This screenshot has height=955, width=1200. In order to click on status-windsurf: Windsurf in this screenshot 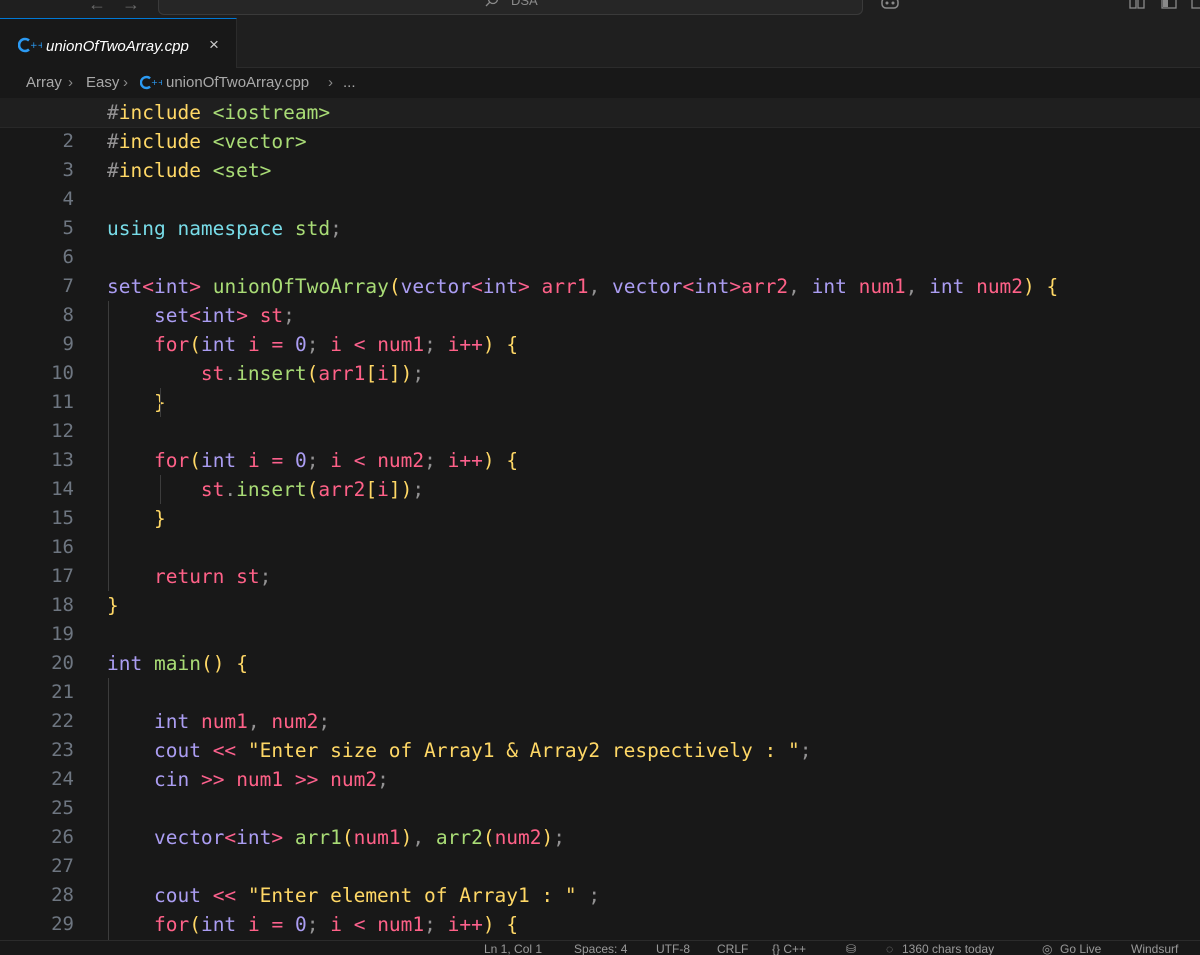, I will do `click(1154, 948)`.